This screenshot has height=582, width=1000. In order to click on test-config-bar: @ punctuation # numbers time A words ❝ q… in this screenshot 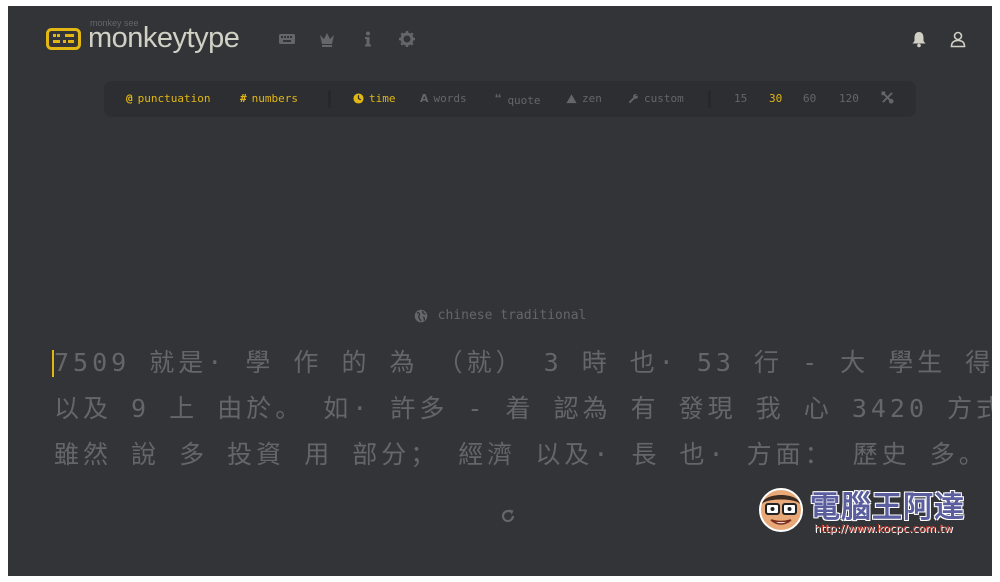, I will do `click(510, 99)`.